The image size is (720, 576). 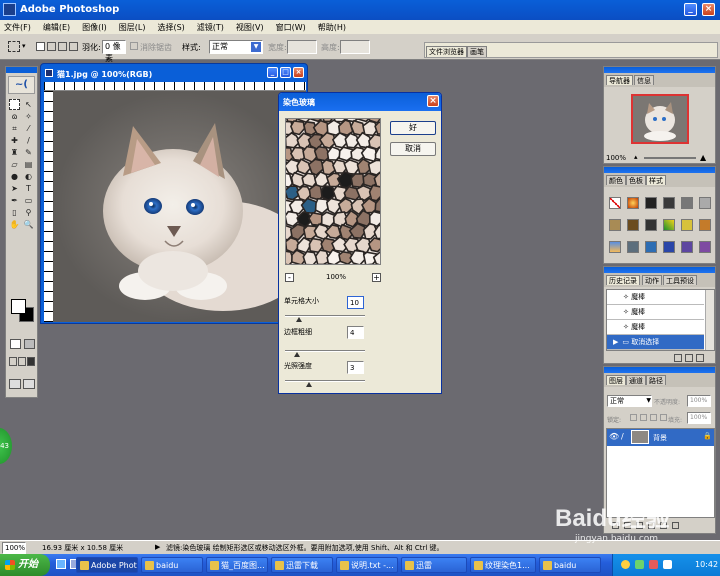 I want to click on menu-filter: 滤镜(T), so click(x=210, y=27).